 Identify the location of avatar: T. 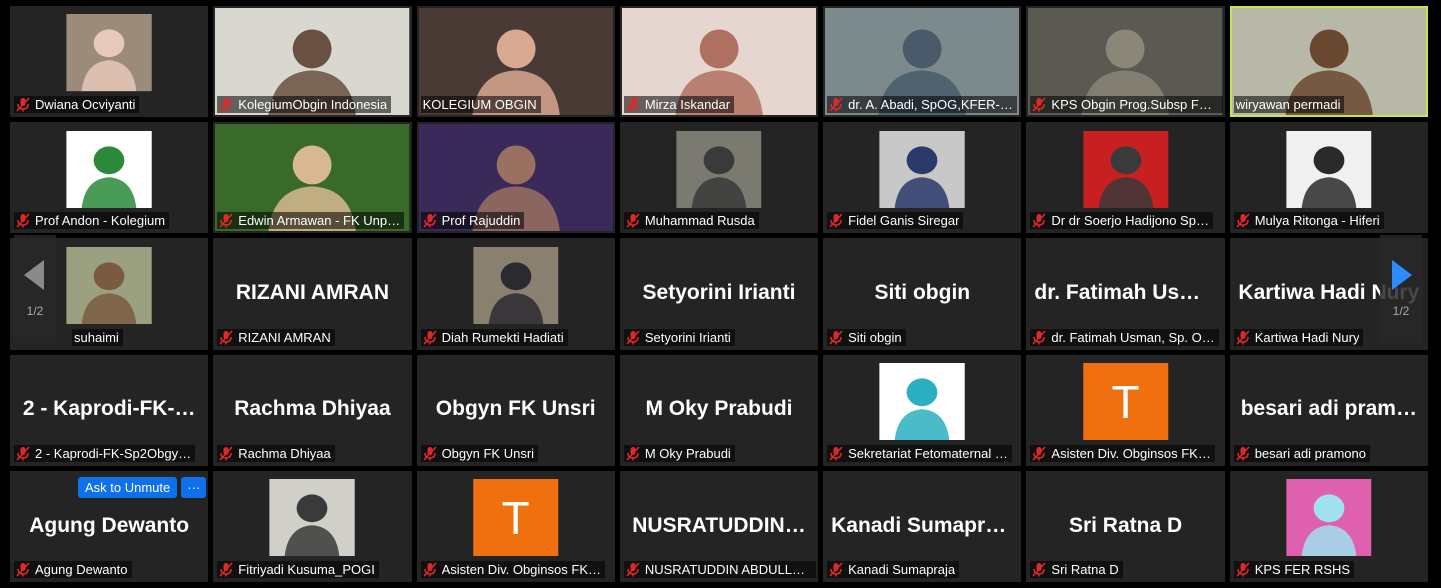
(1125, 402).